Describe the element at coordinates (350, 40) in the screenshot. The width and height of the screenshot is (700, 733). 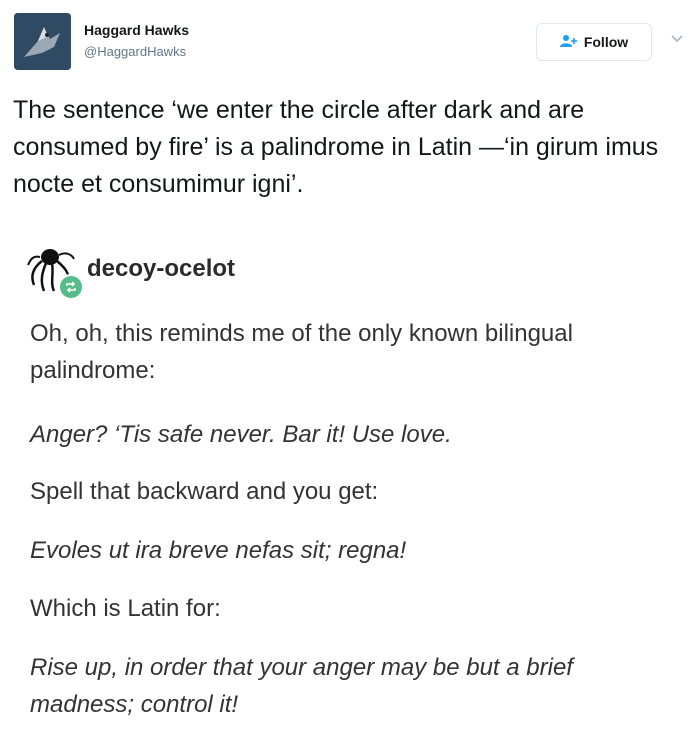
I see `tweet-header: Haggard Hawks @HaggardHawks Follow` at that location.